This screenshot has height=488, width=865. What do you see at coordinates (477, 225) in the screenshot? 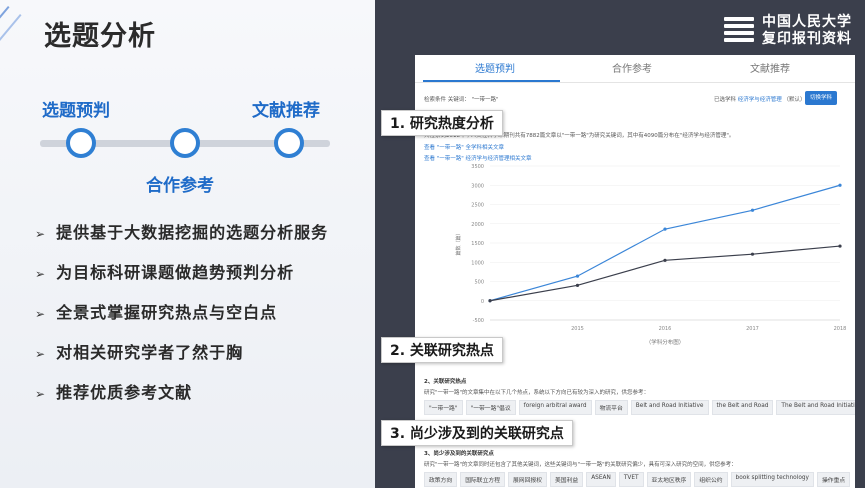
I see `y-tick-label: 2000` at bounding box center [477, 225].